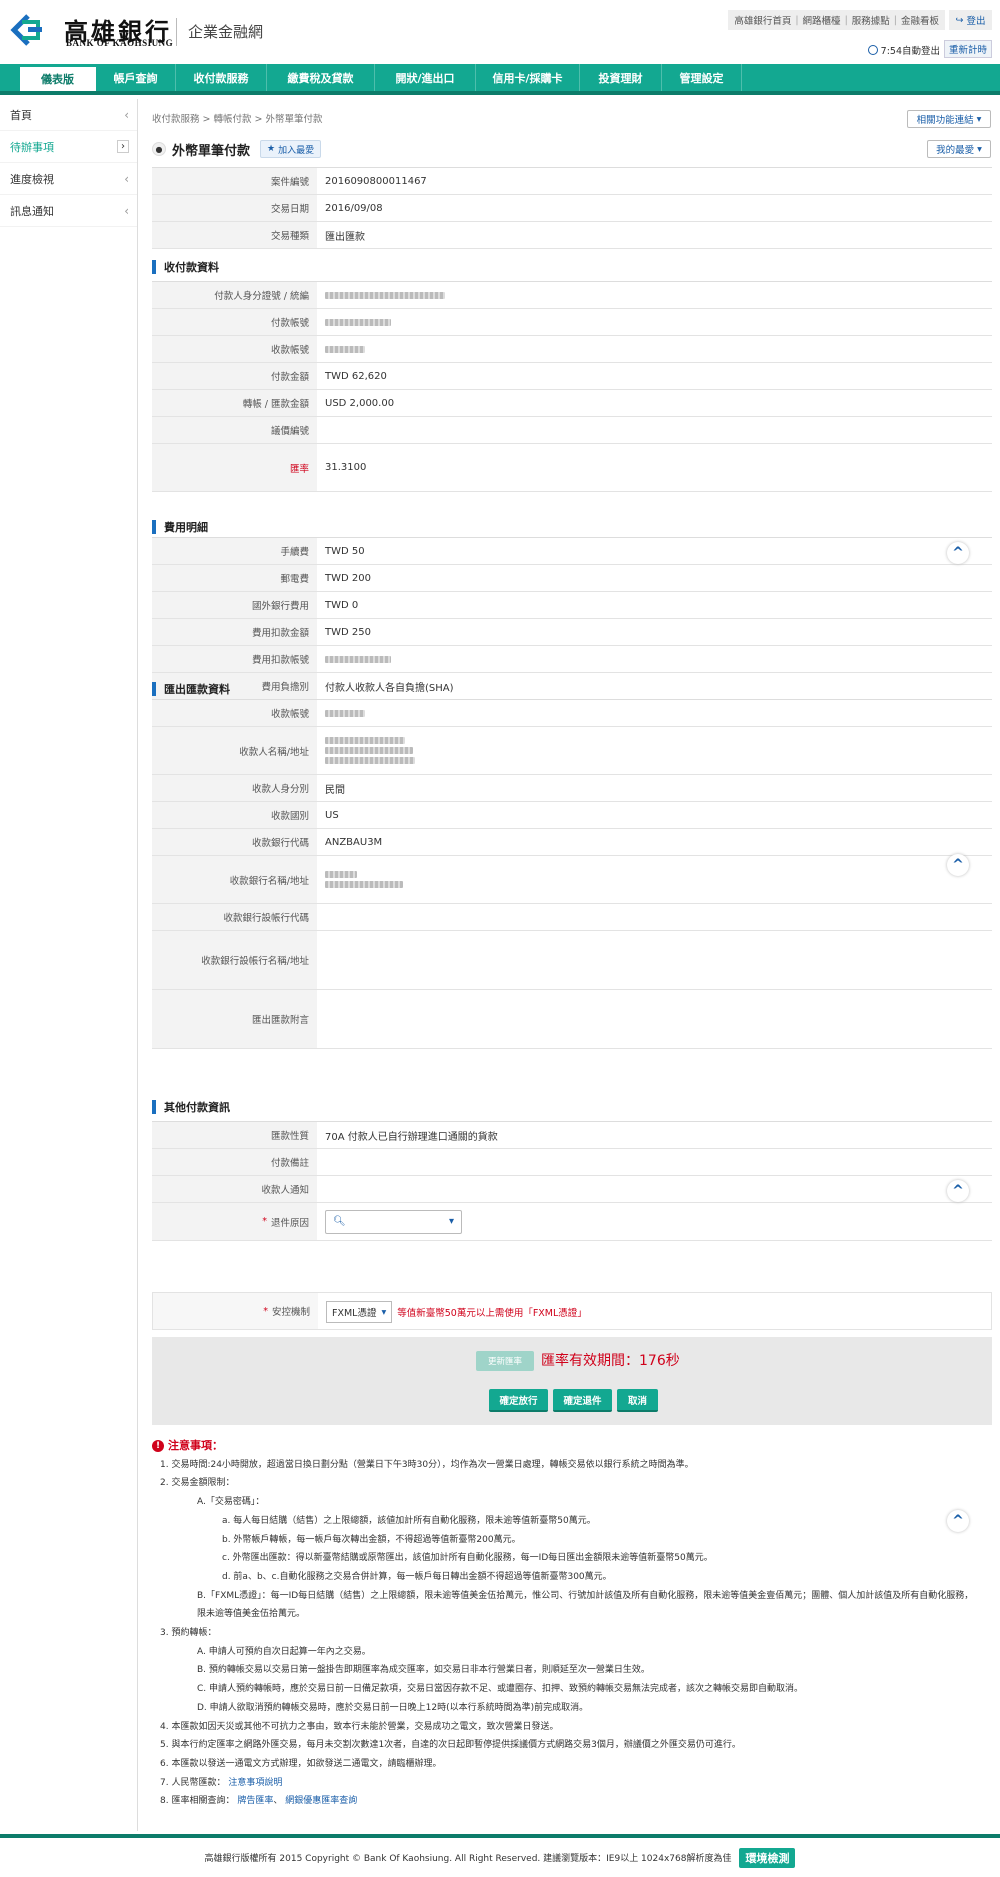 The height and width of the screenshot is (1877, 1000). What do you see at coordinates (235, 1311) in the screenshot?
I see `security-mechanism-label: * 安控機制` at bounding box center [235, 1311].